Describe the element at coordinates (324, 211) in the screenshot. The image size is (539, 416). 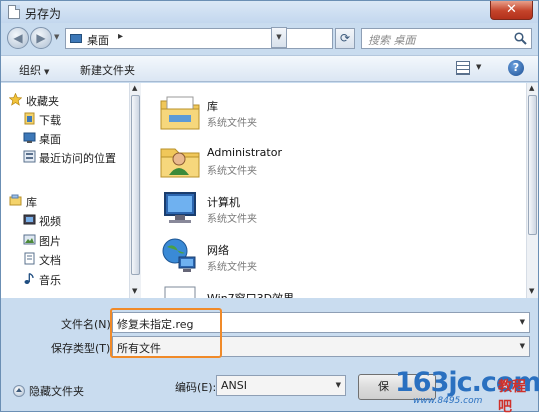
I see `file-item-computer: 计算机 系统文件夹` at that location.